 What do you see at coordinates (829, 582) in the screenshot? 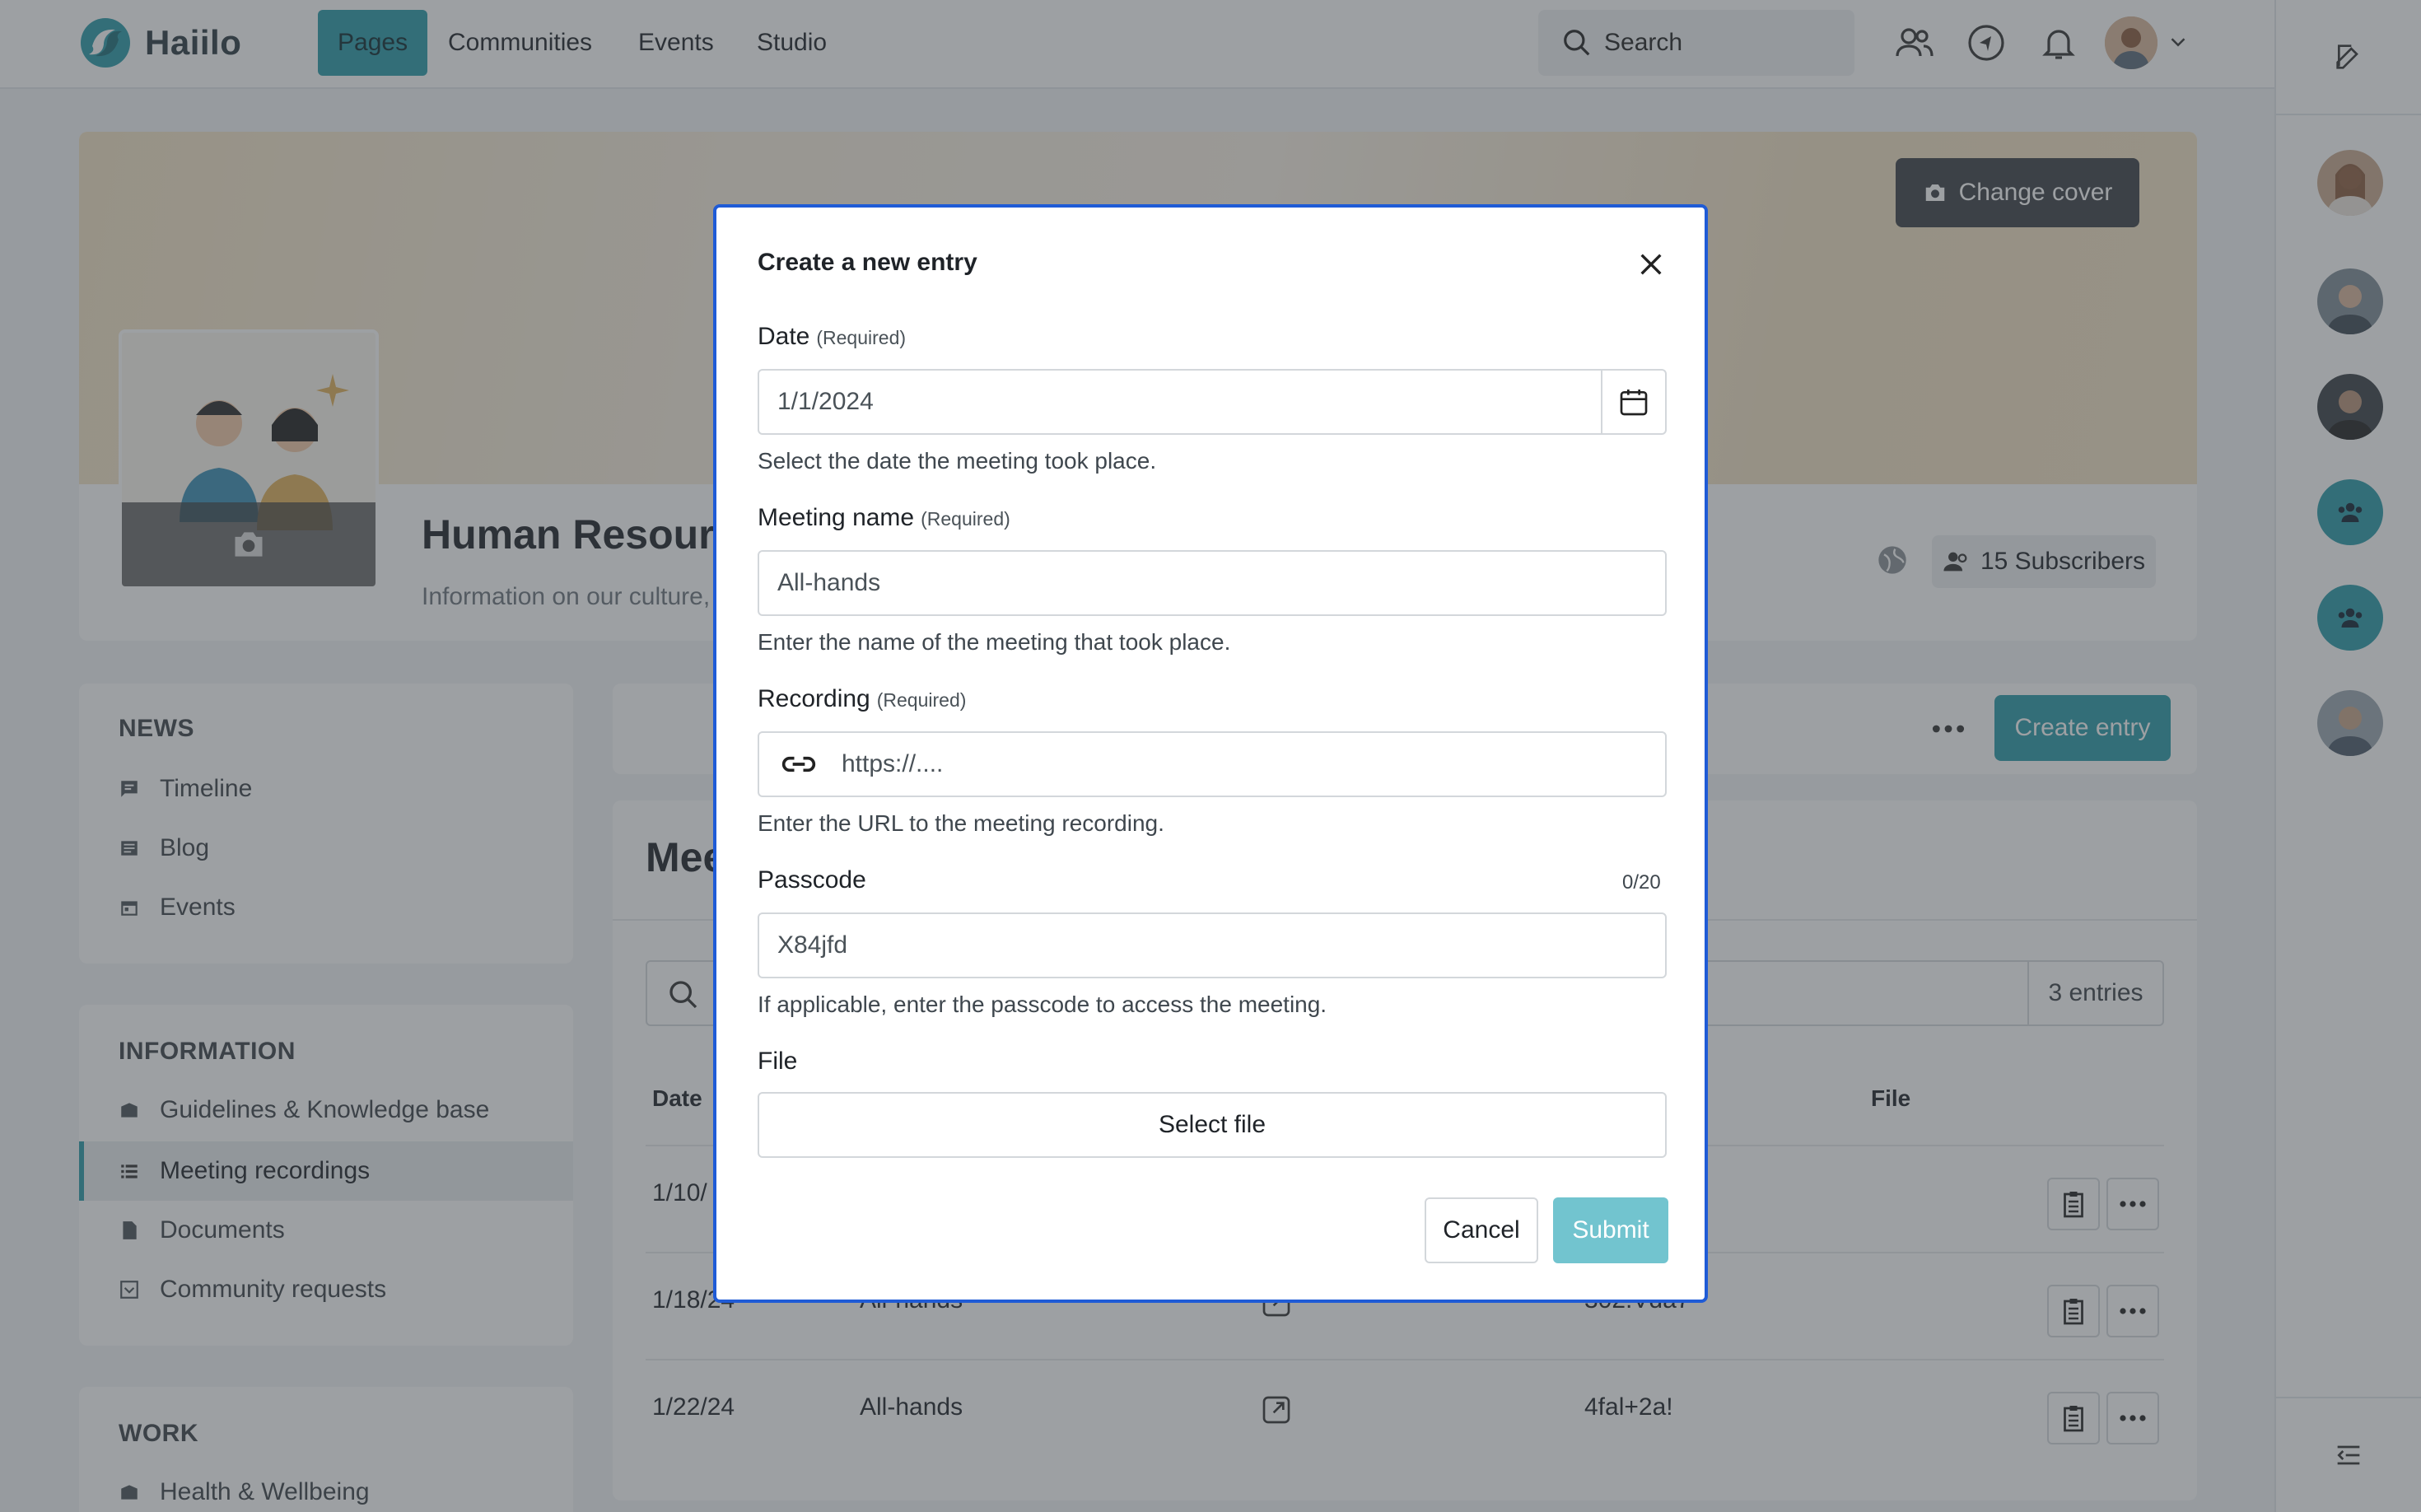
I see `meeting-name-value: All-hands` at bounding box center [829, 582].